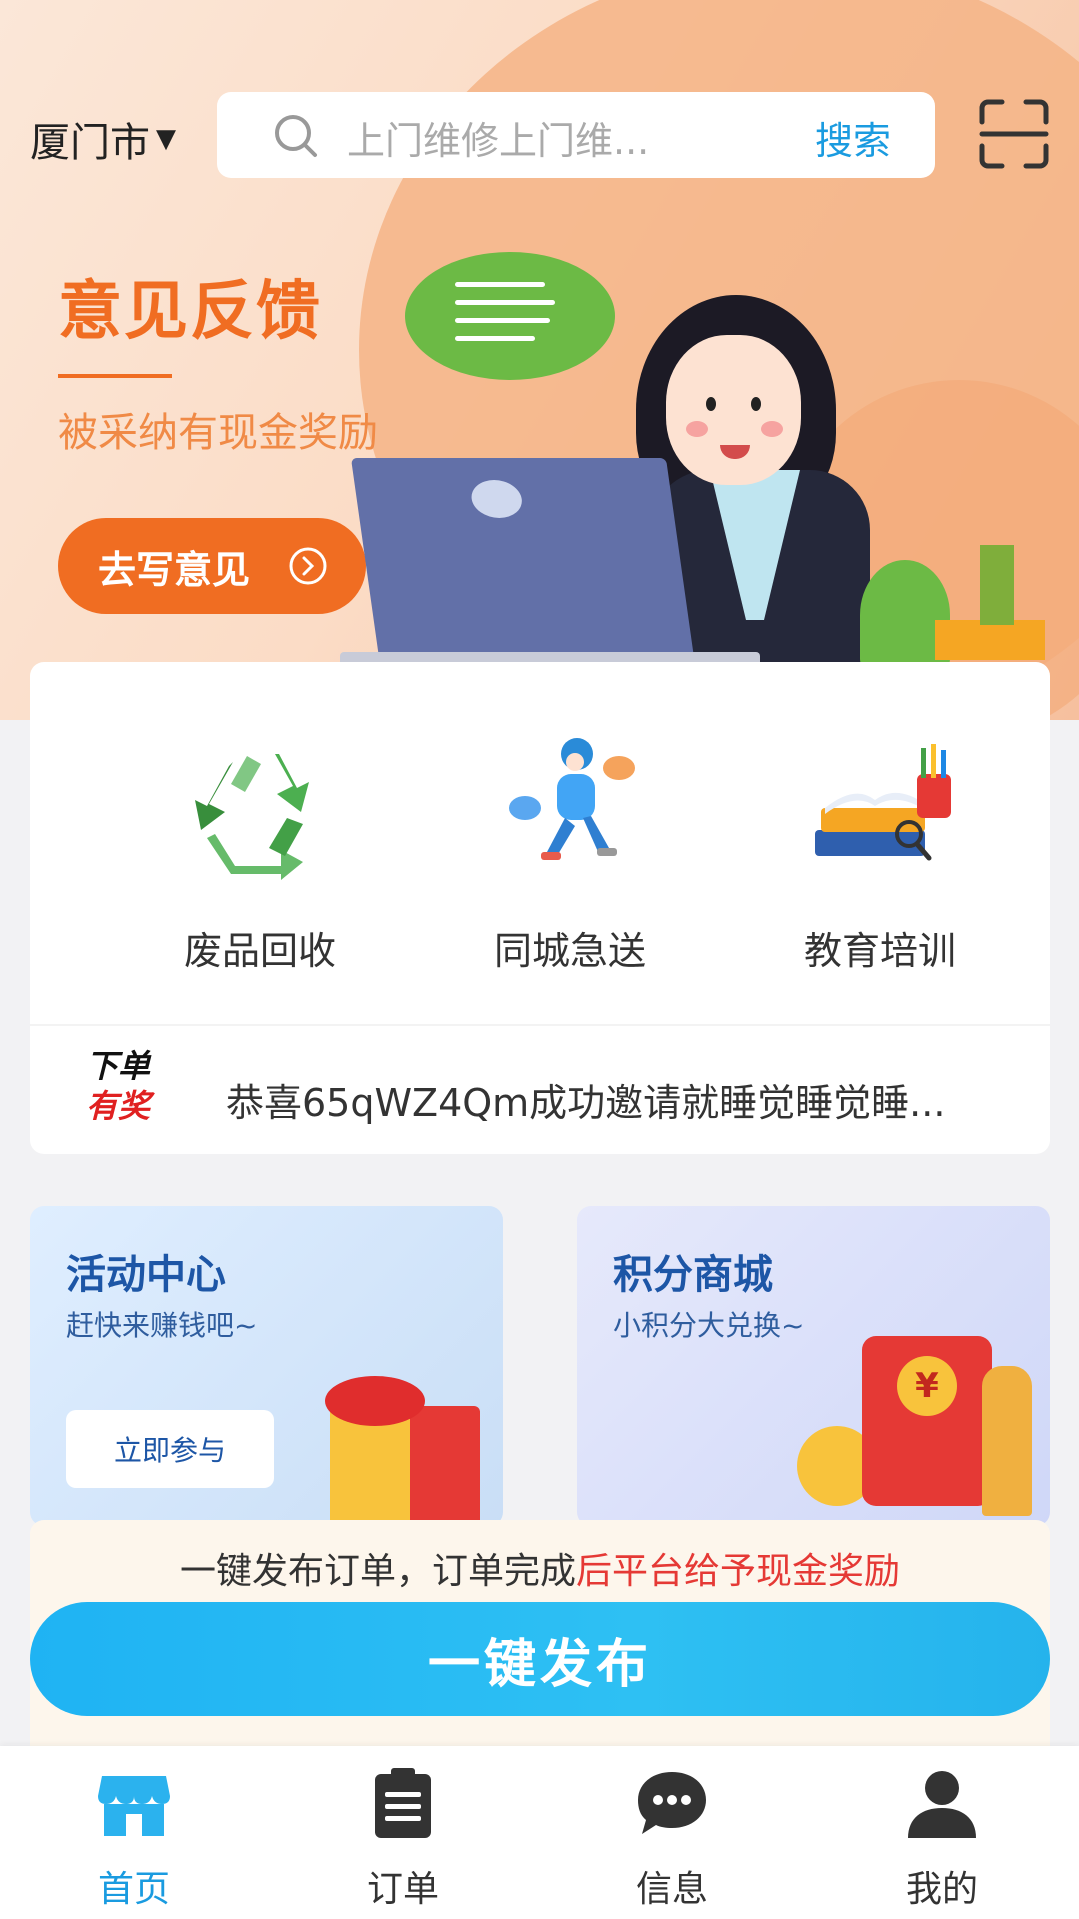 The height and width of the screenshot is (1919, 1079). I want to click on gift-box-illustration, so click(405, 1466).